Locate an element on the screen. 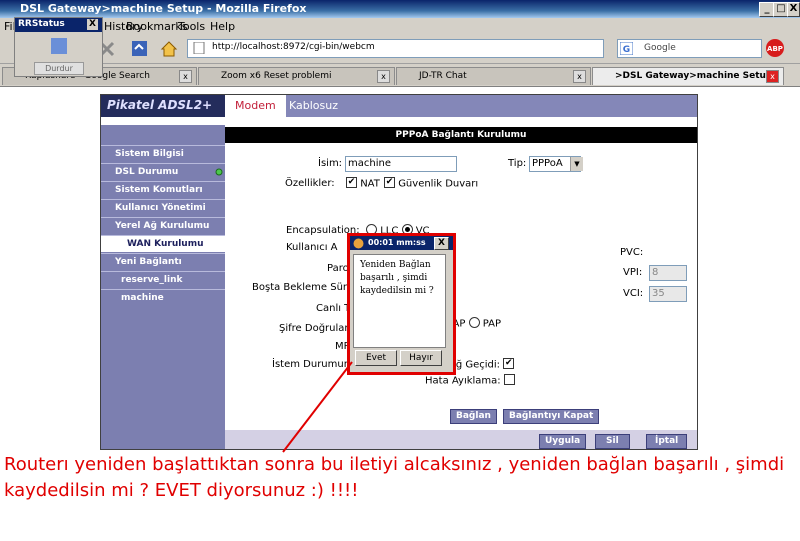  delete-button: Sil is located at coordinates (612, 441).